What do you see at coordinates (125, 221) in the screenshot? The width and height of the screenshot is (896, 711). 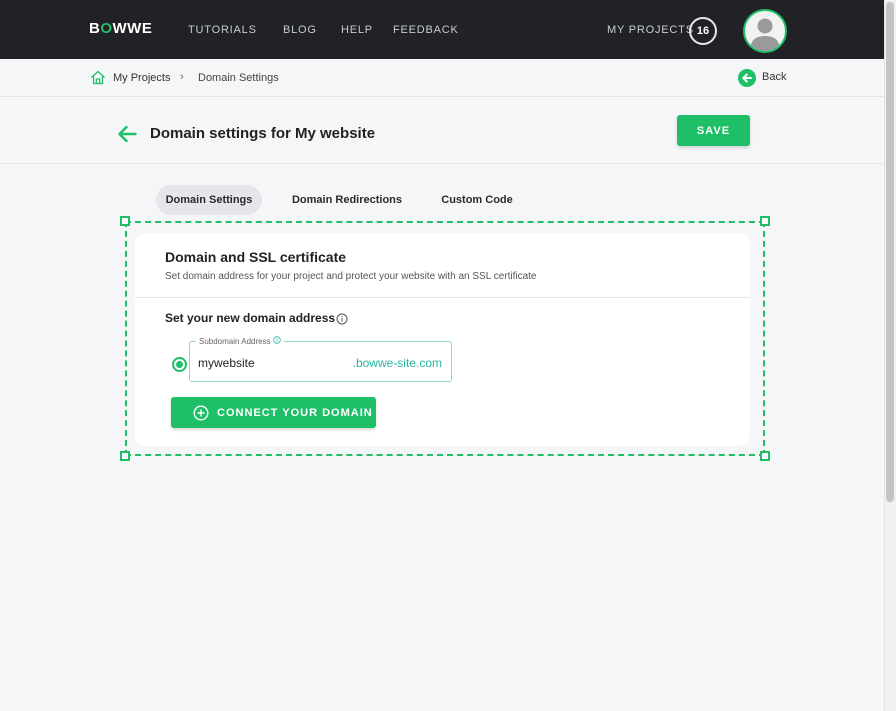 I see `resize-handle-top-left` at bounding box center [125, 221].